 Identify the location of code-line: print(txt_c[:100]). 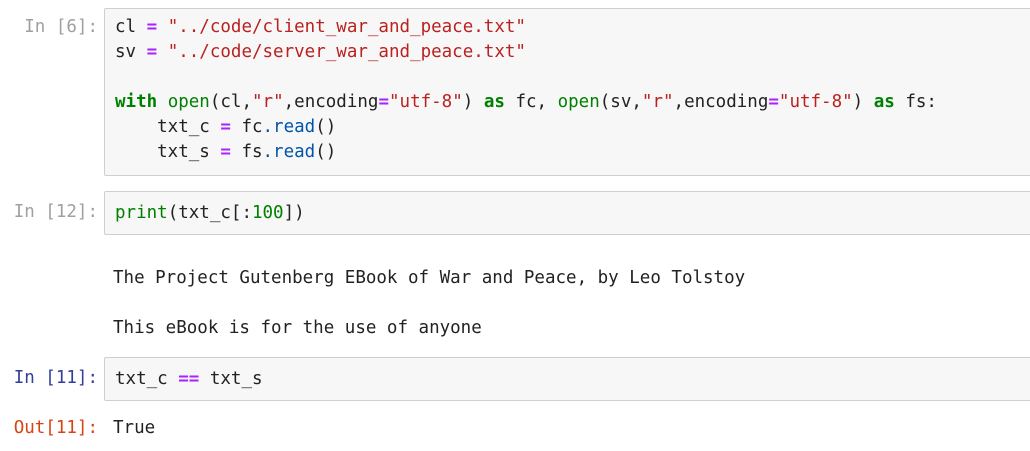
(210, 213).